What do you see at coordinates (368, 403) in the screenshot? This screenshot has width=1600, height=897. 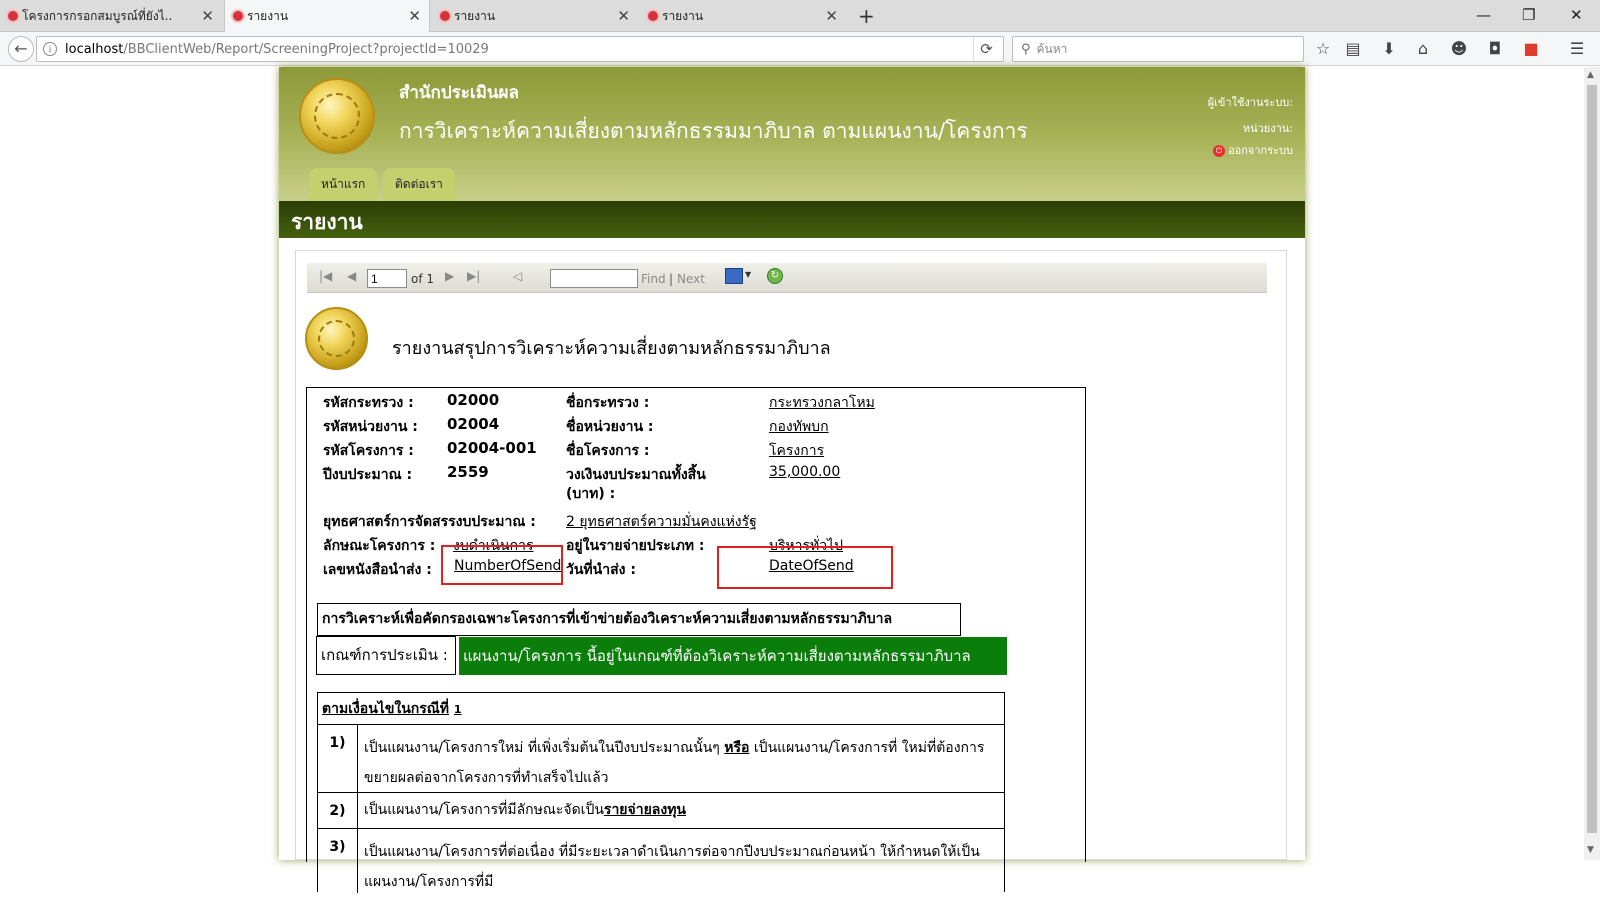 I see `ministry-code-label: รหัสกระทรวง :` at bounding box center [368, 403].